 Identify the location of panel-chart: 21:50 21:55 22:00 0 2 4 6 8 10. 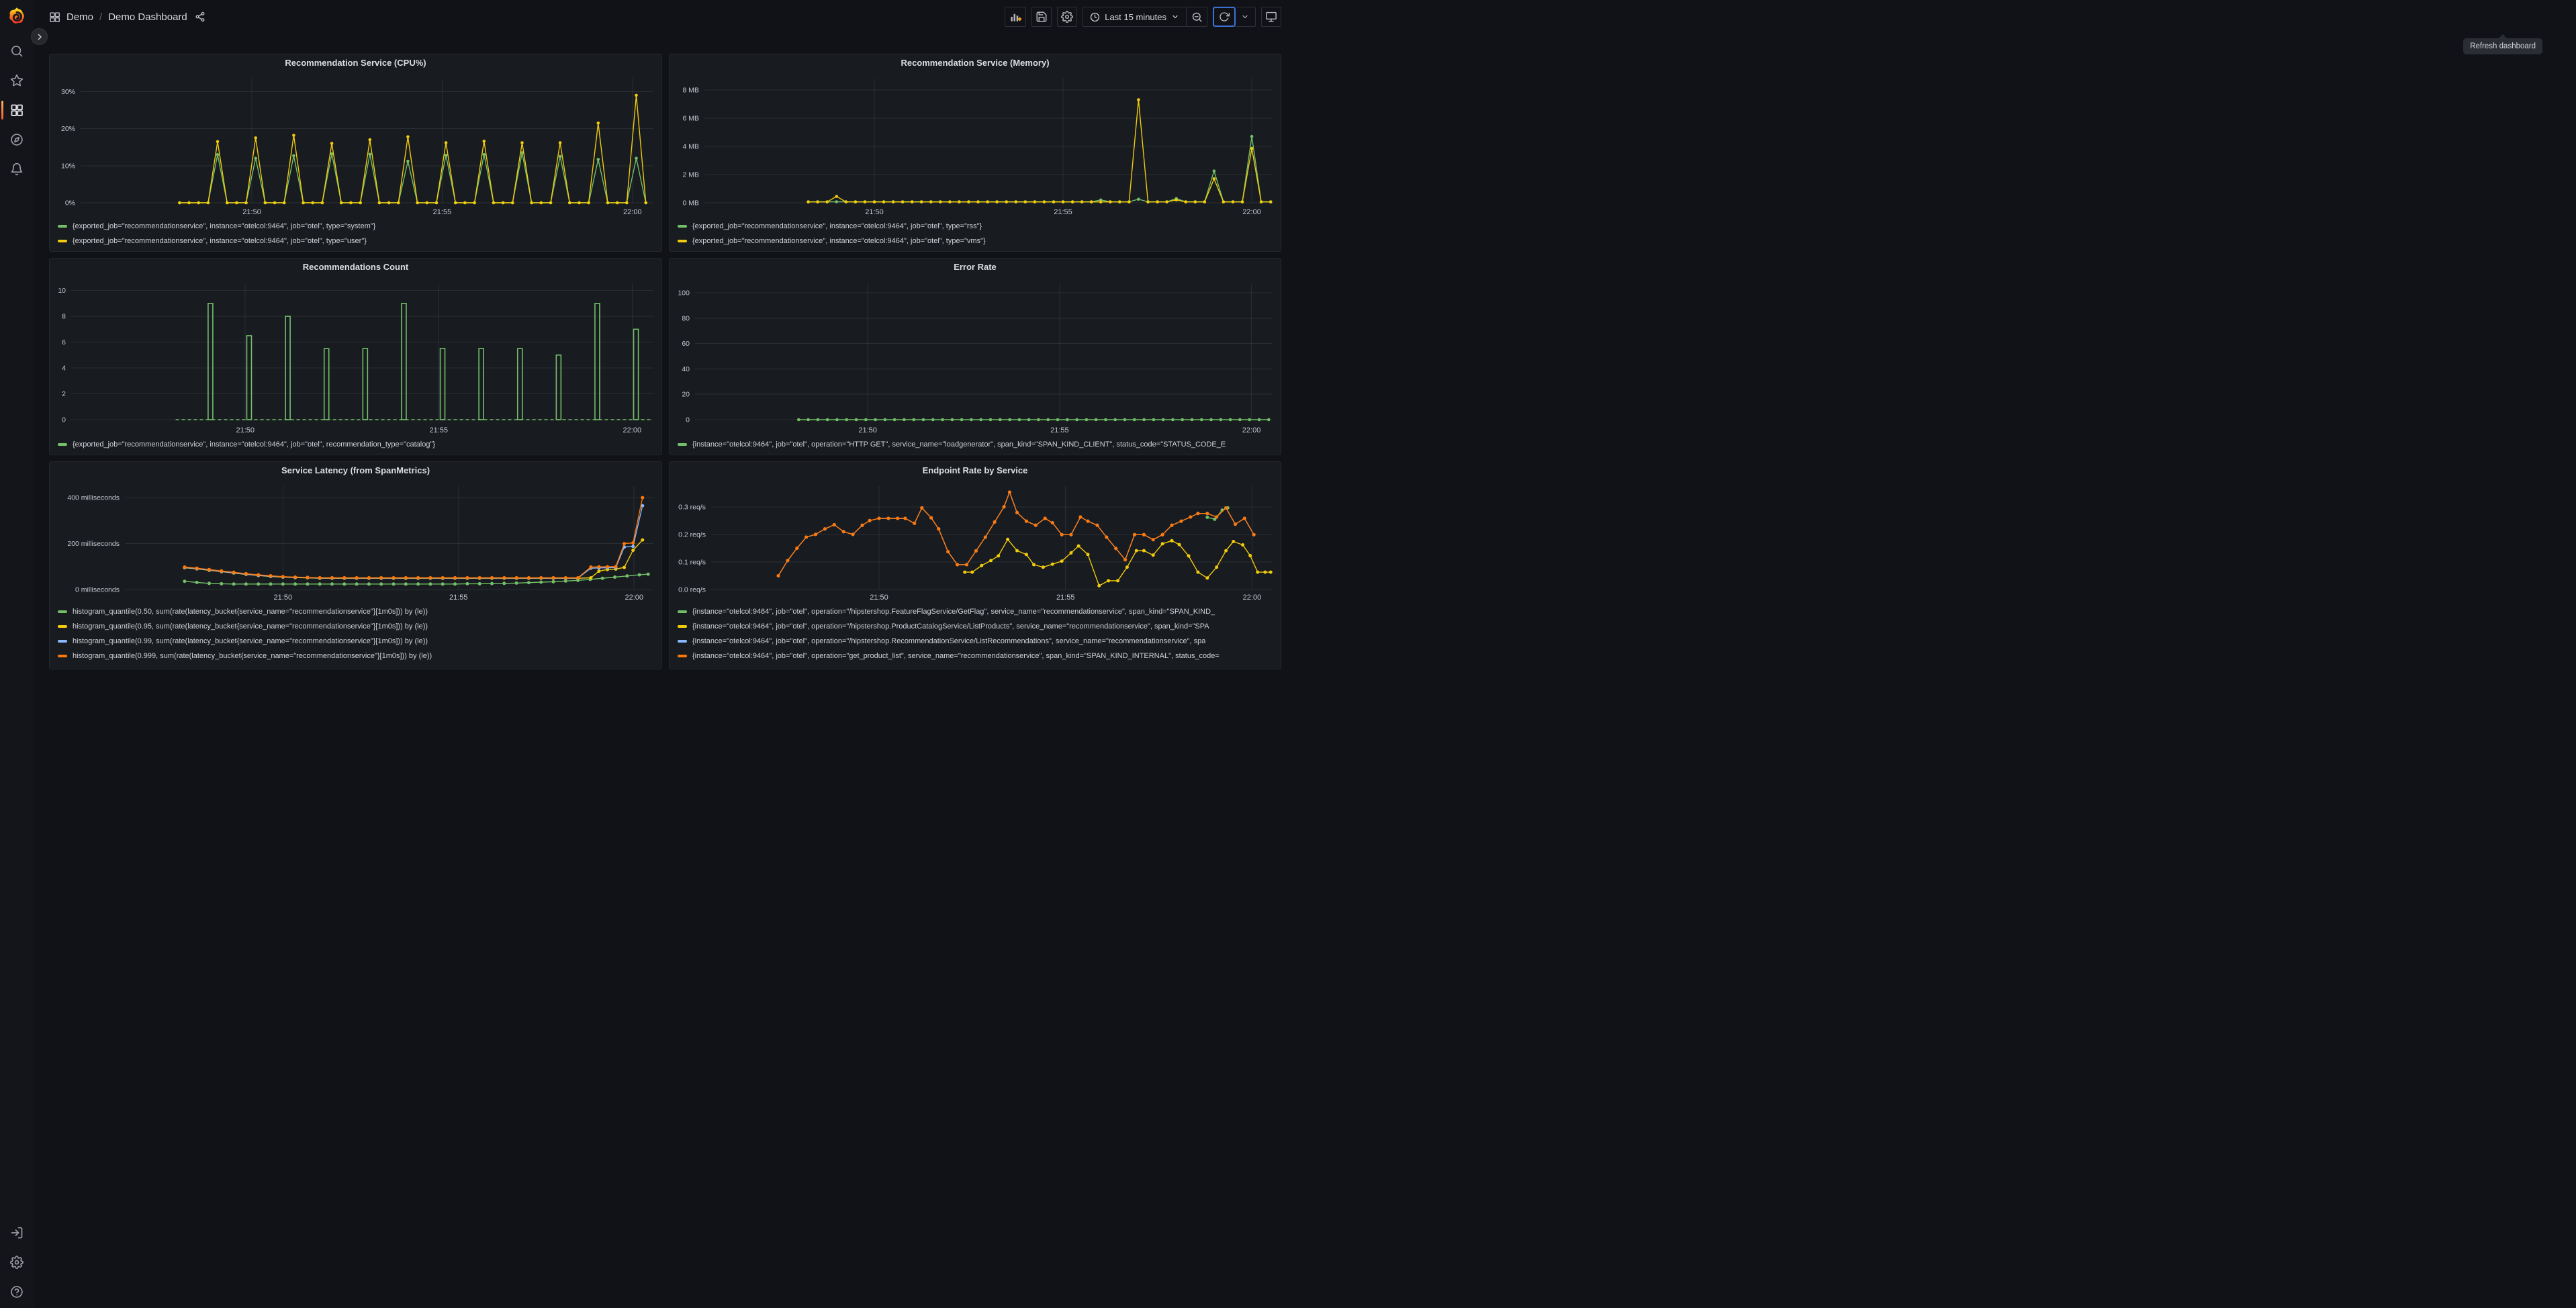
(356, 357).